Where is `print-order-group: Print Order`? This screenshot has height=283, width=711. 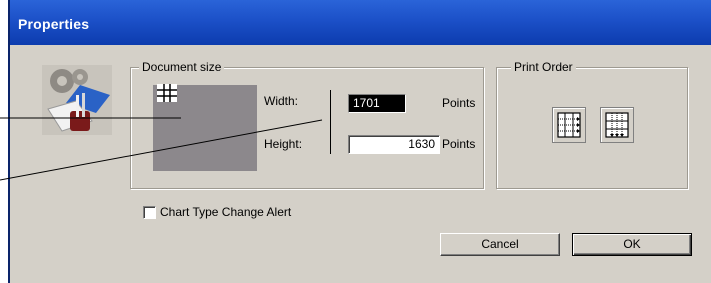 print-order-group: Print Order is located at coordinates (592, 124).